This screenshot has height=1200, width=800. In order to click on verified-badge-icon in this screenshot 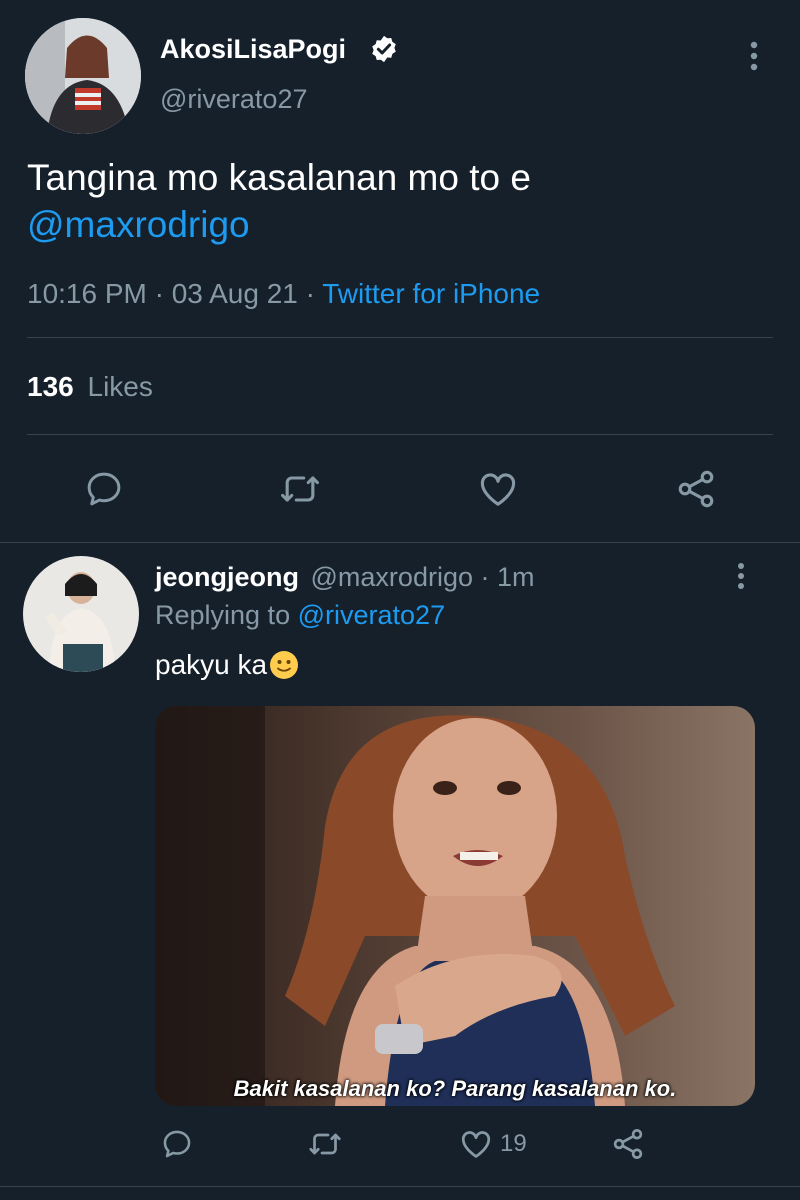, I will do `click(384, 49)`.